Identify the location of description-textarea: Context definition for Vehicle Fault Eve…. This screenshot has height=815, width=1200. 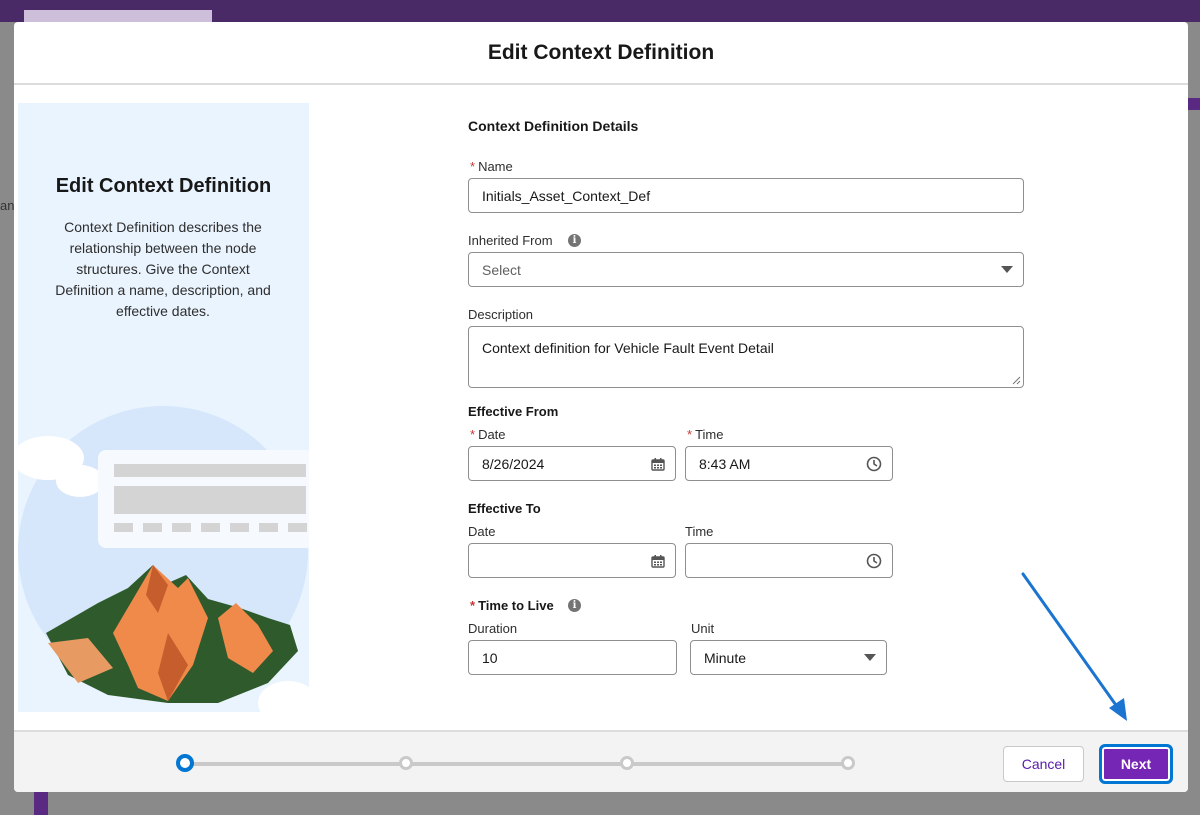
(746, 357).